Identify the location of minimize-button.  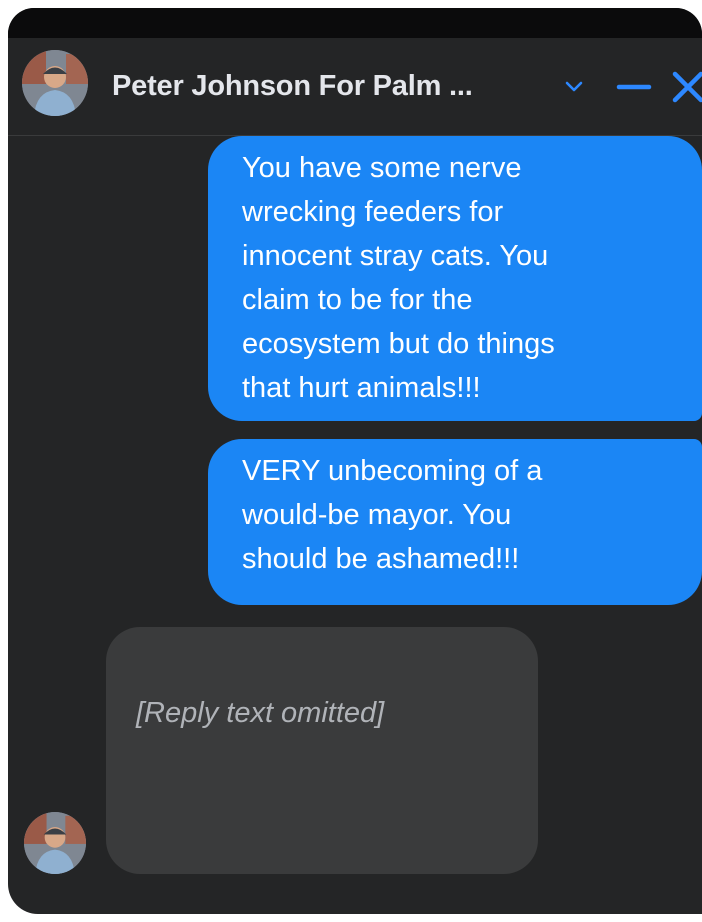
(634, 87).